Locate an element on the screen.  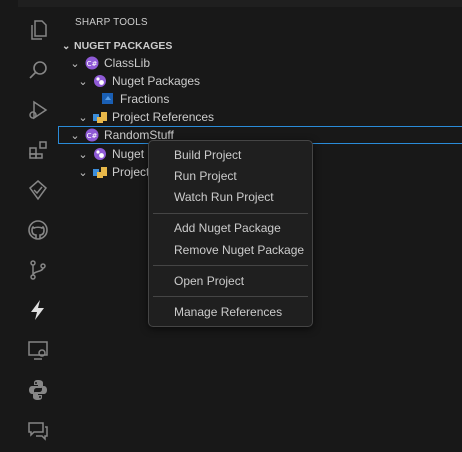
search-icon is located at coordinates (38, 70).